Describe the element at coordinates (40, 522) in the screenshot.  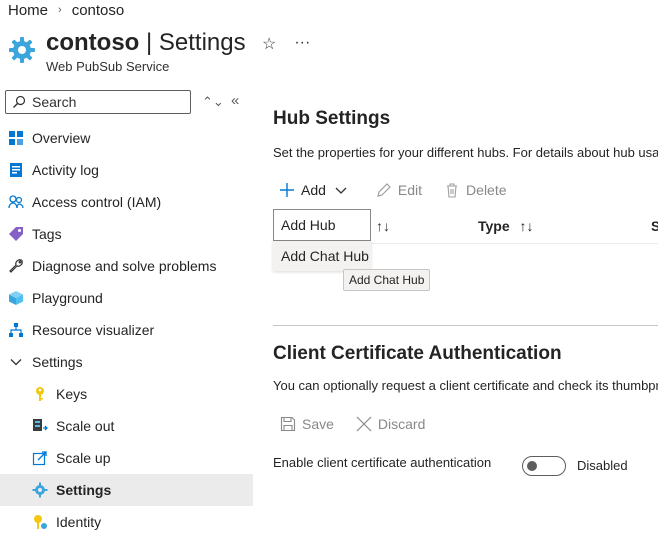
I see `identity-icon` at that location.